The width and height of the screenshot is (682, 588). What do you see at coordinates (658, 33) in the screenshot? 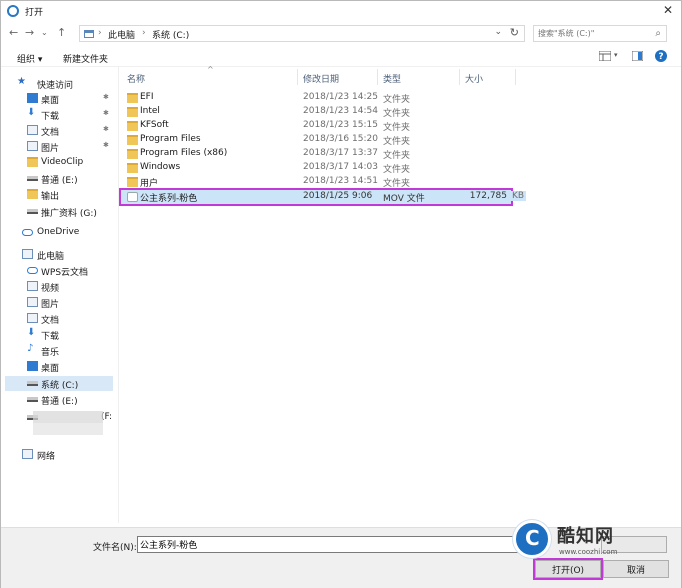
I see `search-icon: ⌕` at bounding box center [658, 33].